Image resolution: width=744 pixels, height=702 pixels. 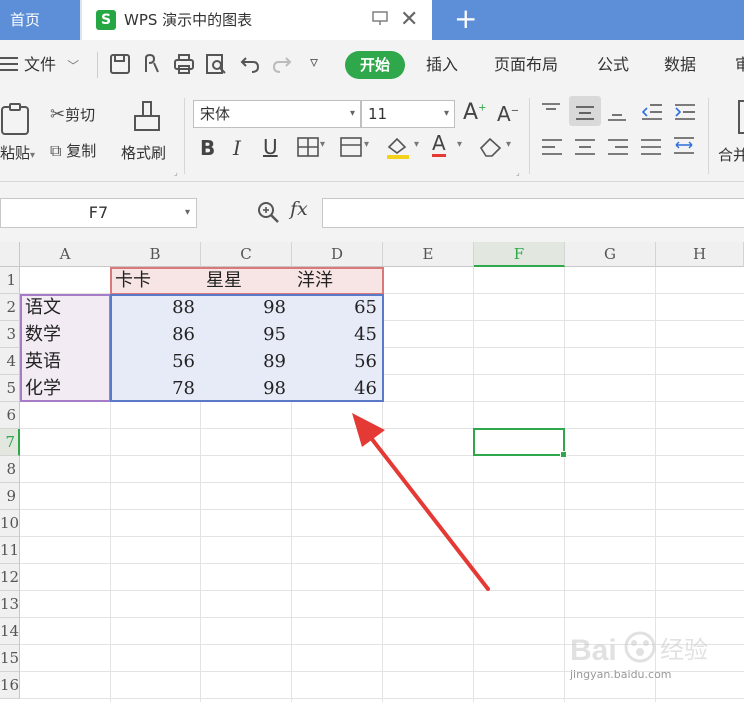 I want to click on tab-document: S WPS 演示中的图表 ✕, so click(x=257, y=20).